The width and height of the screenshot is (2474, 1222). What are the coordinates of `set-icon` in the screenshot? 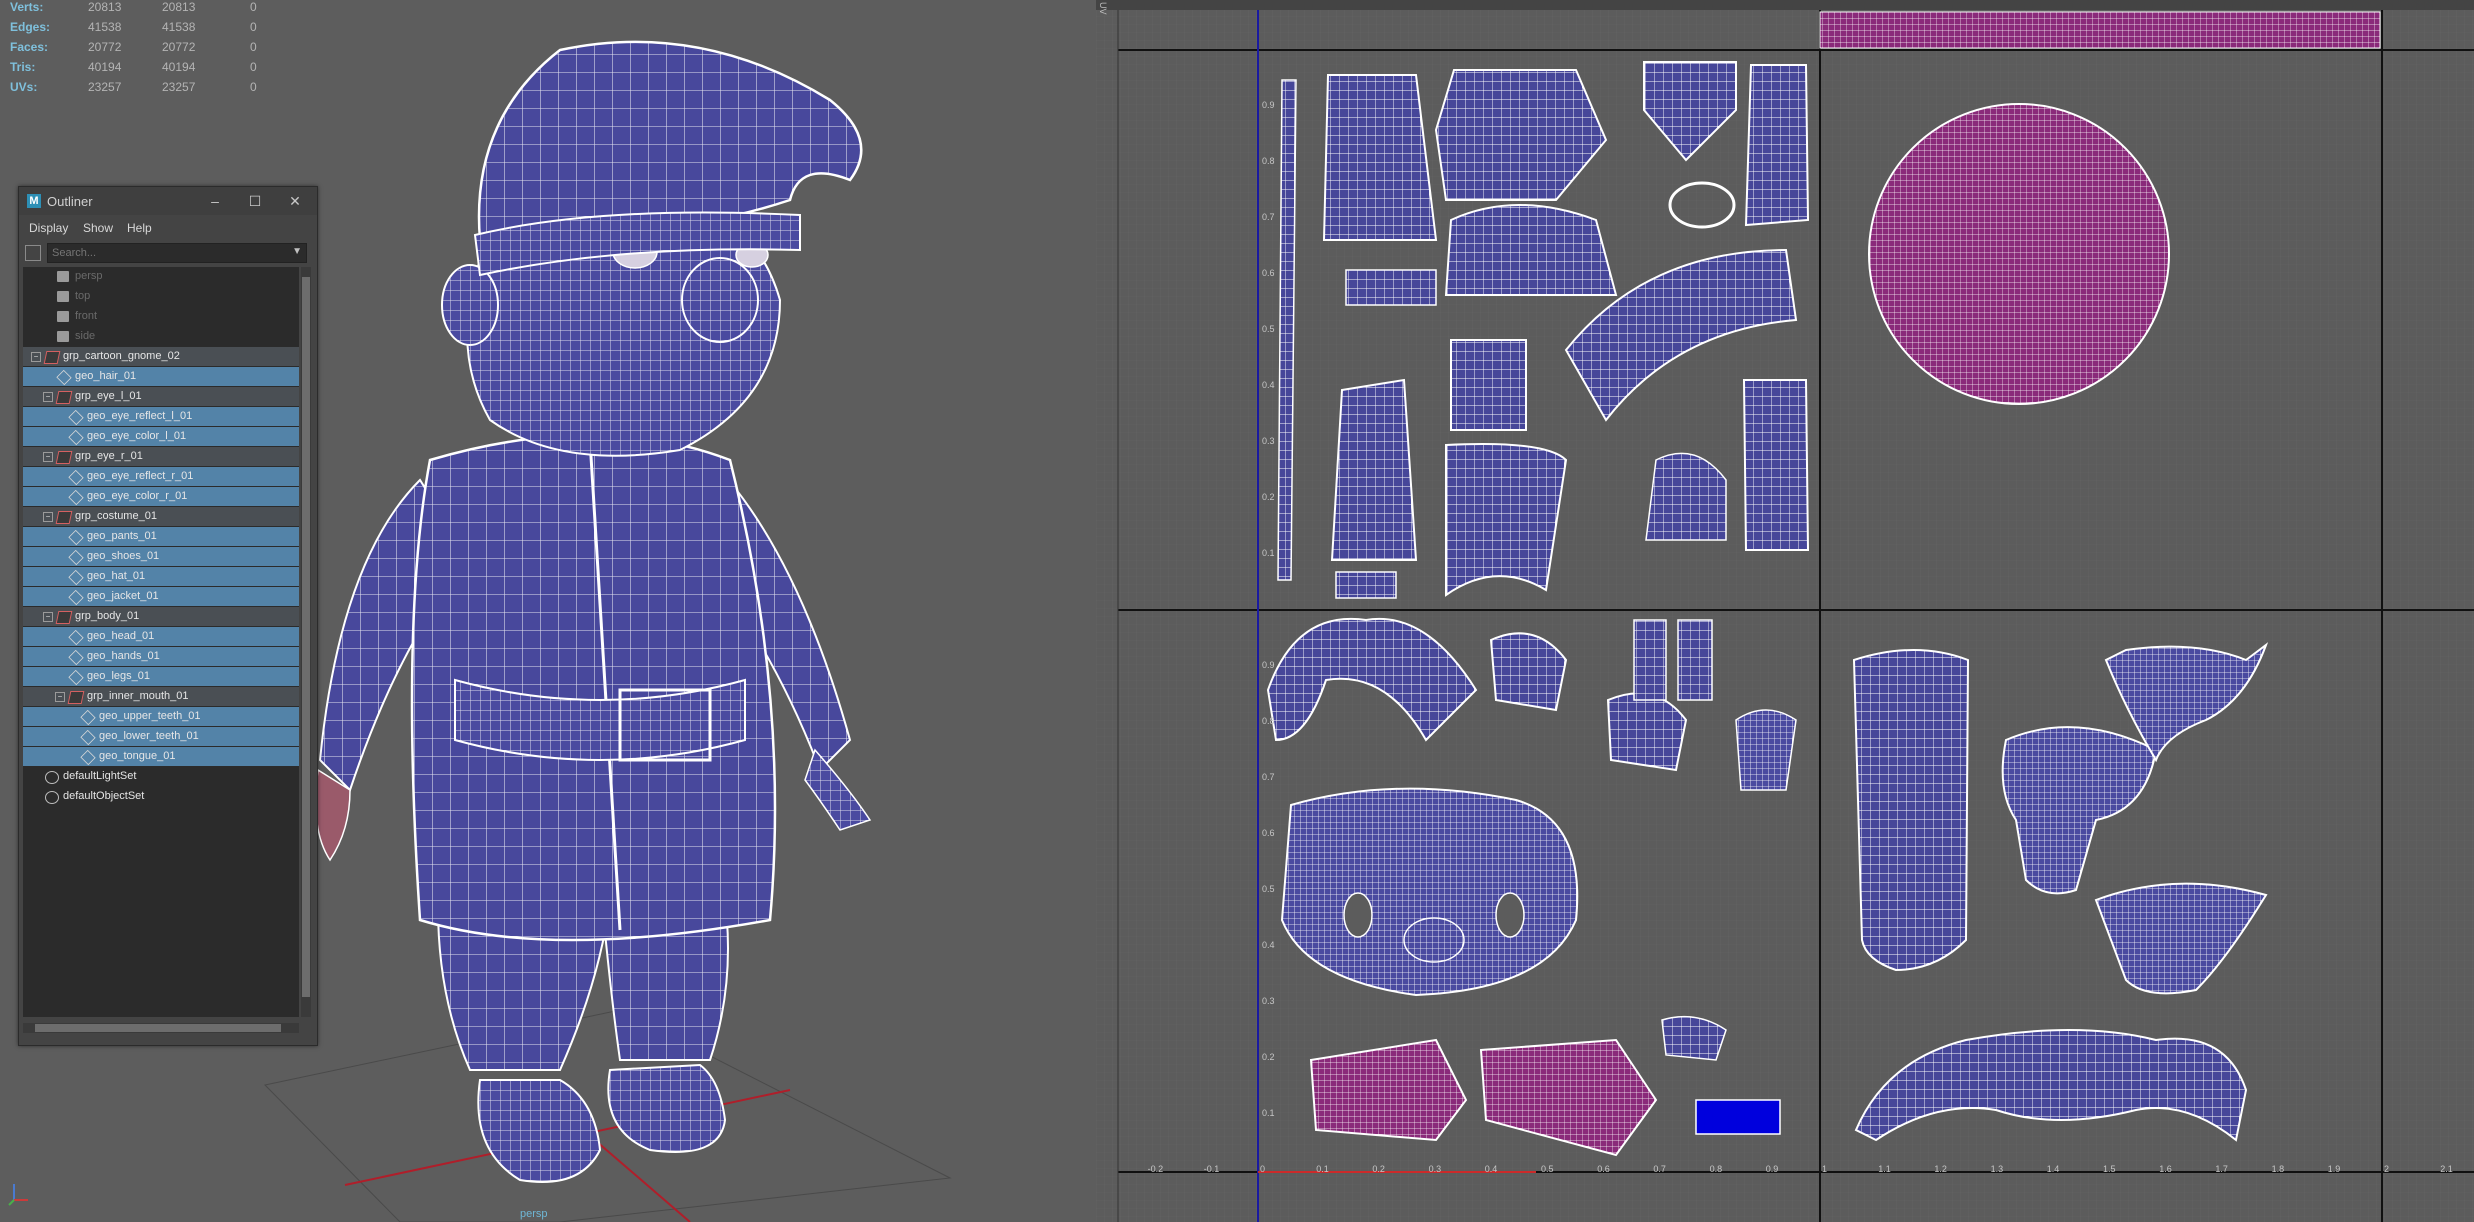 It's located at (52, 777).